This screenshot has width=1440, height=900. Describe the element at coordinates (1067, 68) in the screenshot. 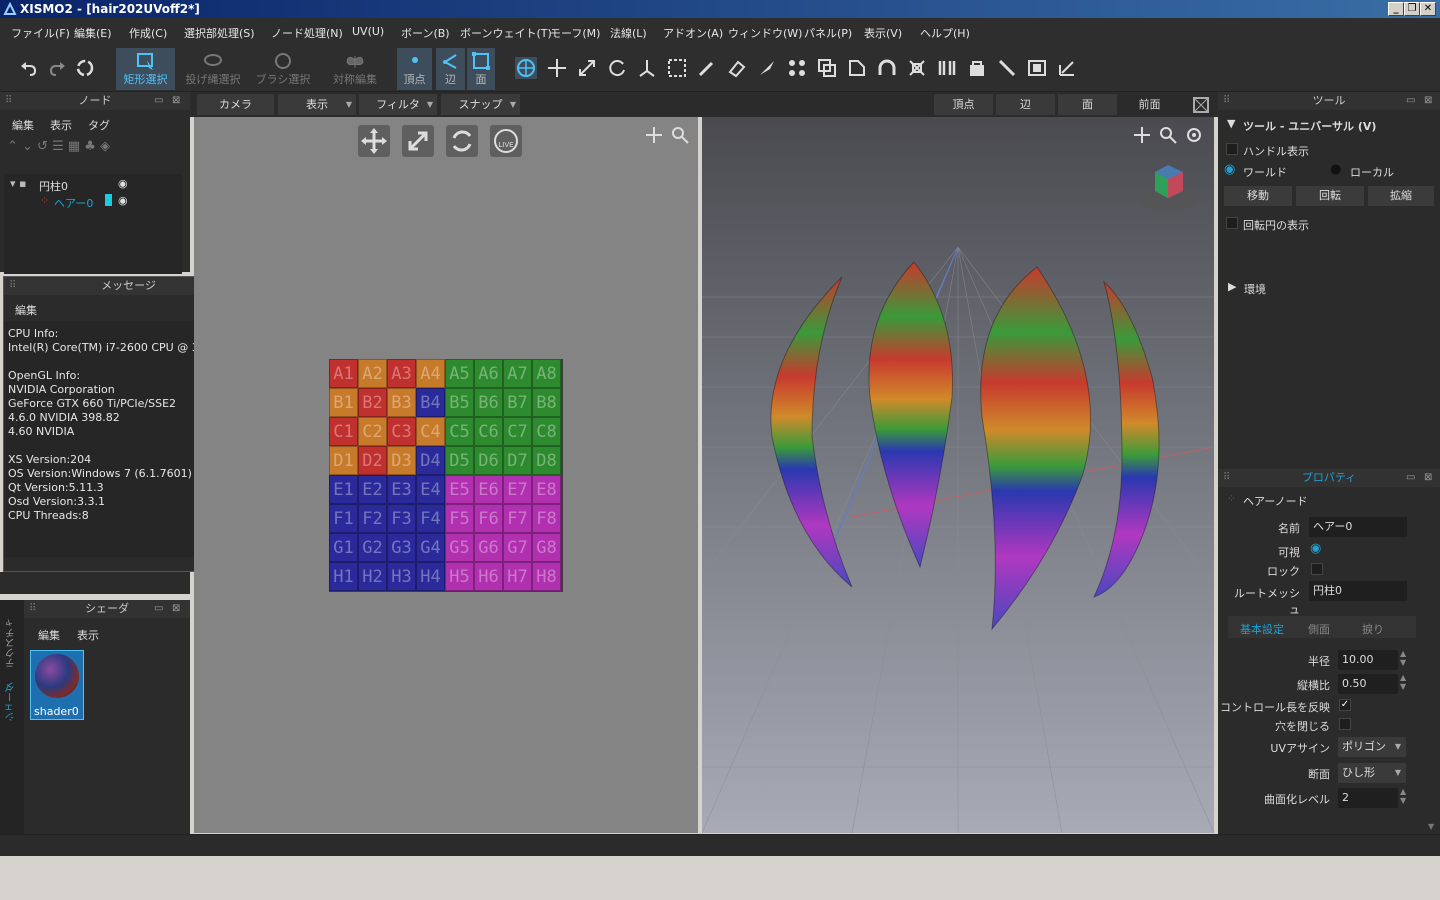

I see `edit-icon` at that location.